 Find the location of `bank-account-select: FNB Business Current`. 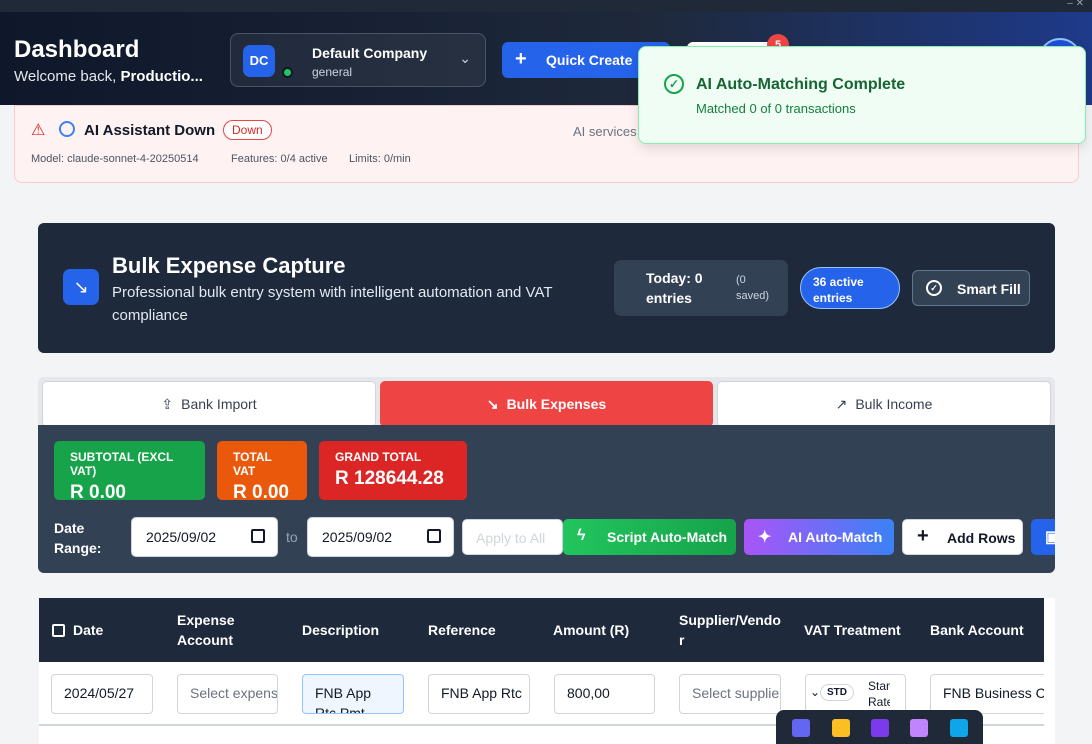

bank-account-select: FNB Business Current is located at coordinates (987, 694).